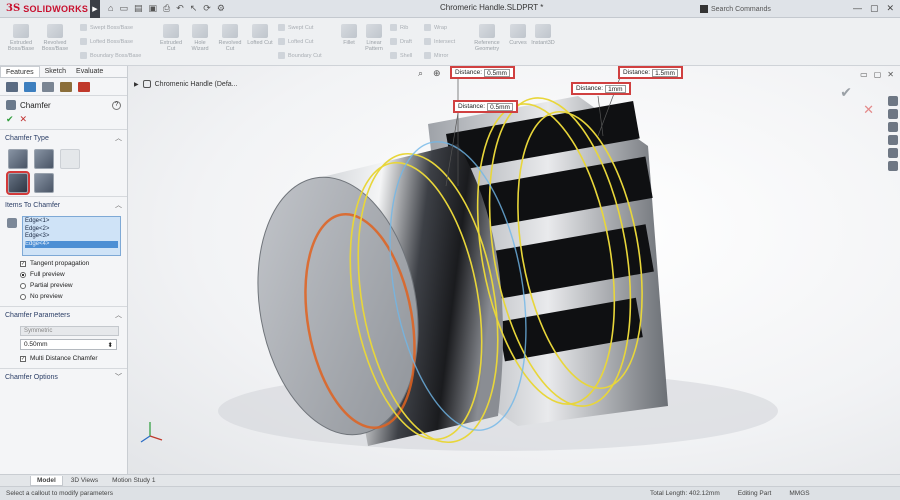 The height and width of the screenshot is (500, 900). Describe the element at coordinates (23, 296) in the screenshot. I see `no-preview-radio` at that location.